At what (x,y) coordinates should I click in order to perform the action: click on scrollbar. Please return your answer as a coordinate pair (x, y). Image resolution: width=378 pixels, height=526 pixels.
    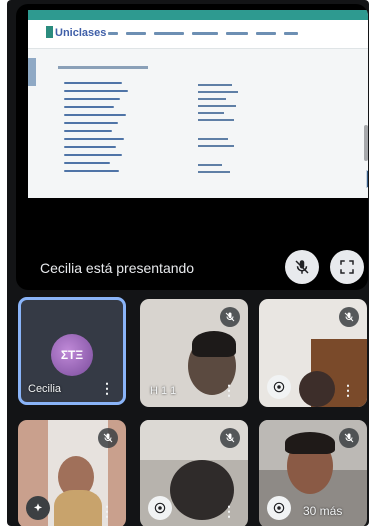
    Looking at the image, I should click on (366, 143).